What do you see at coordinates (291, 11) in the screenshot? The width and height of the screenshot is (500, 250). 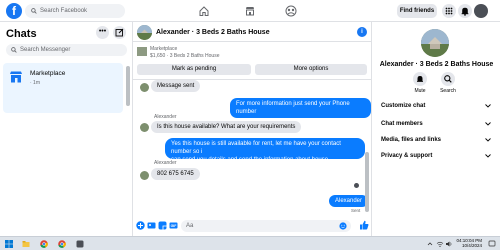 I see `groups-icon` at bounding box center [291, 11].